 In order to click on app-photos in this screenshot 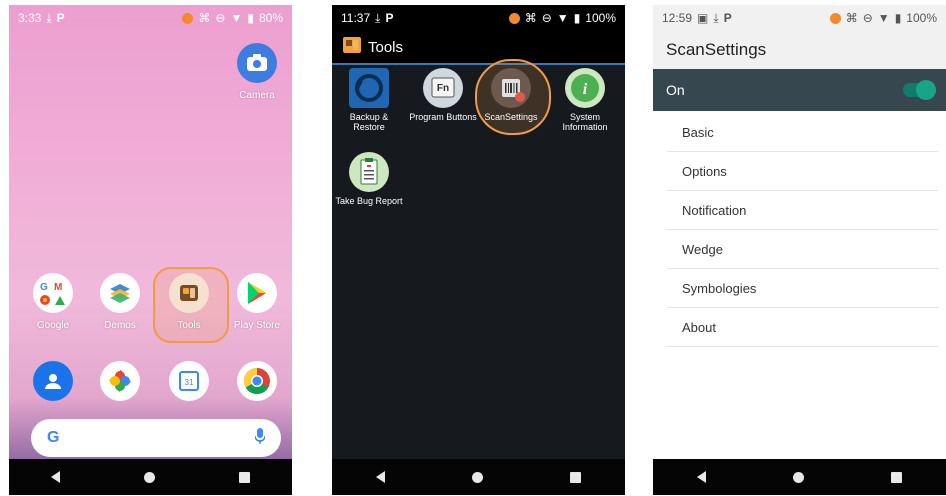, I will do `click(120, 381)`.